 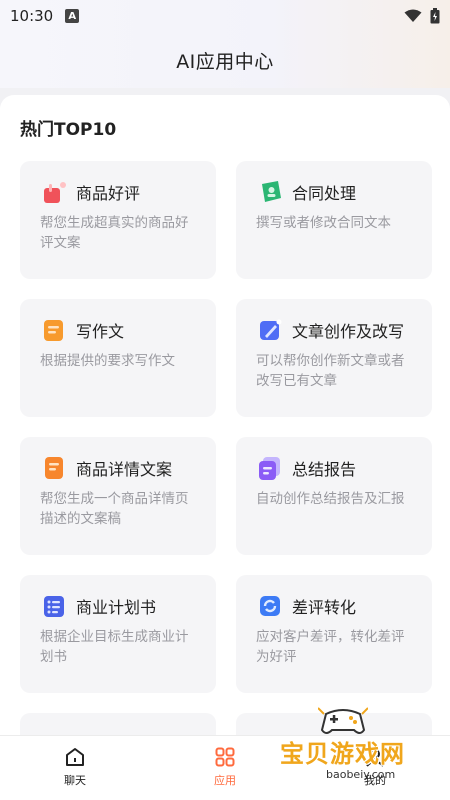 I want to click on app-card, so click(x=118, y=724).